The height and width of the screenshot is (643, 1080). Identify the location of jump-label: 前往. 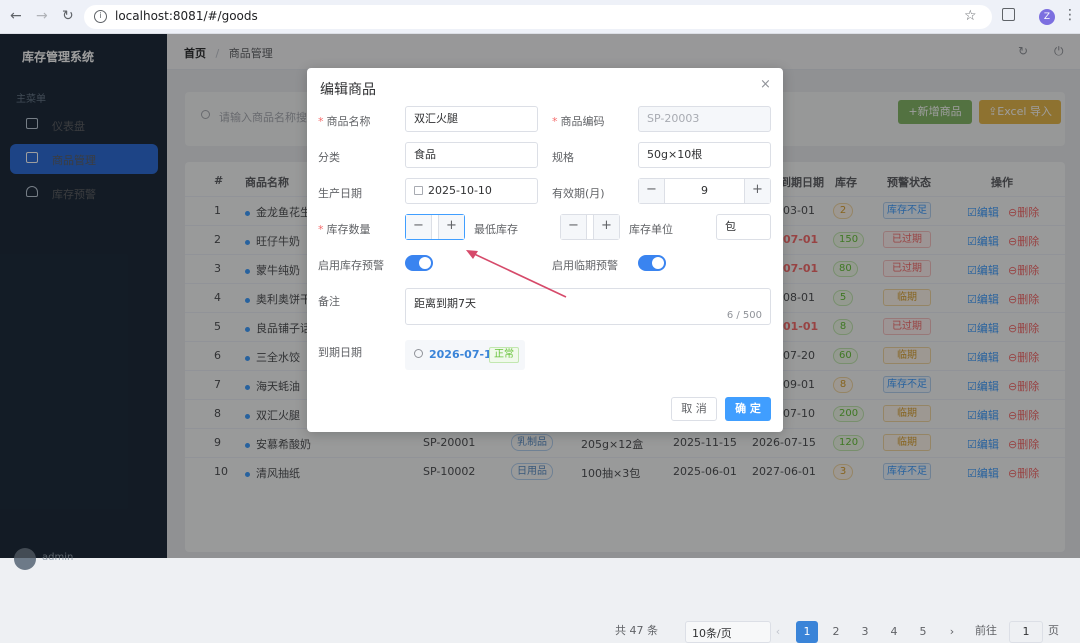
(986, 630).